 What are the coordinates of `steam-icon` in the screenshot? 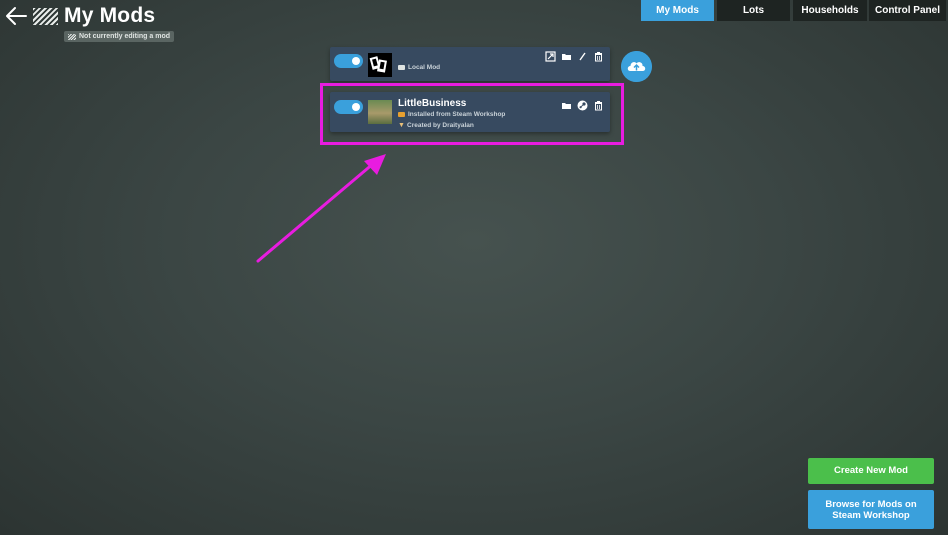 It's located at (582, 105).